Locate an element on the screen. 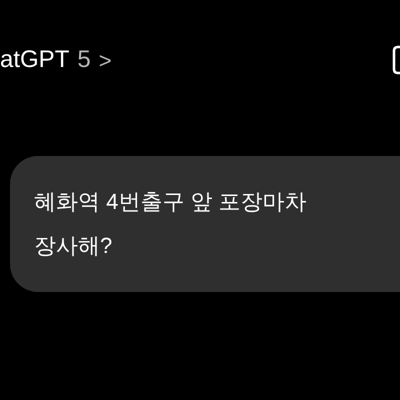  chevron: > is located at coordinates (105, 60).